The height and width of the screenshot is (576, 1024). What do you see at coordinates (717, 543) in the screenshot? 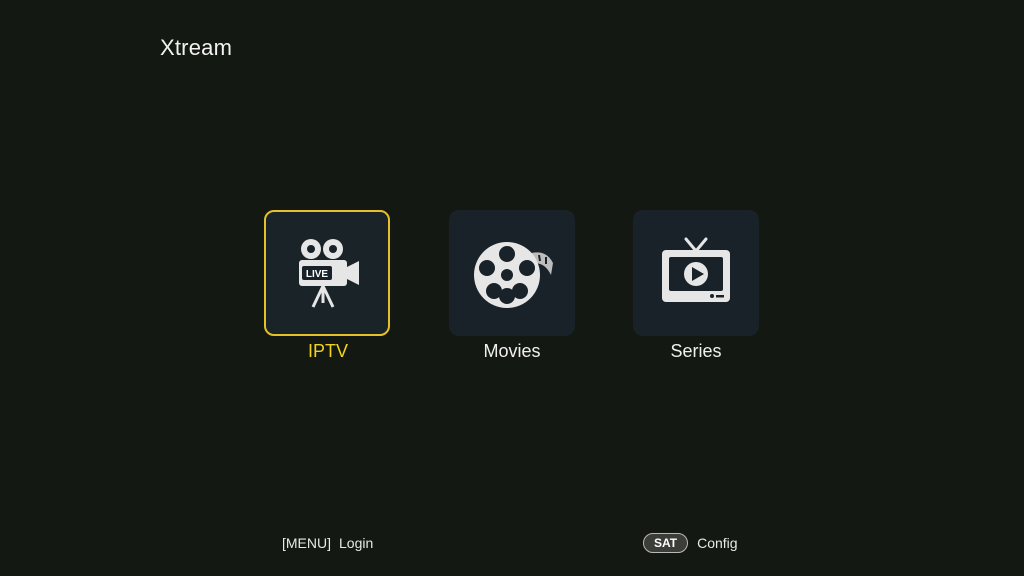
I see `config-label: Config` at bounding box center [717, 543].